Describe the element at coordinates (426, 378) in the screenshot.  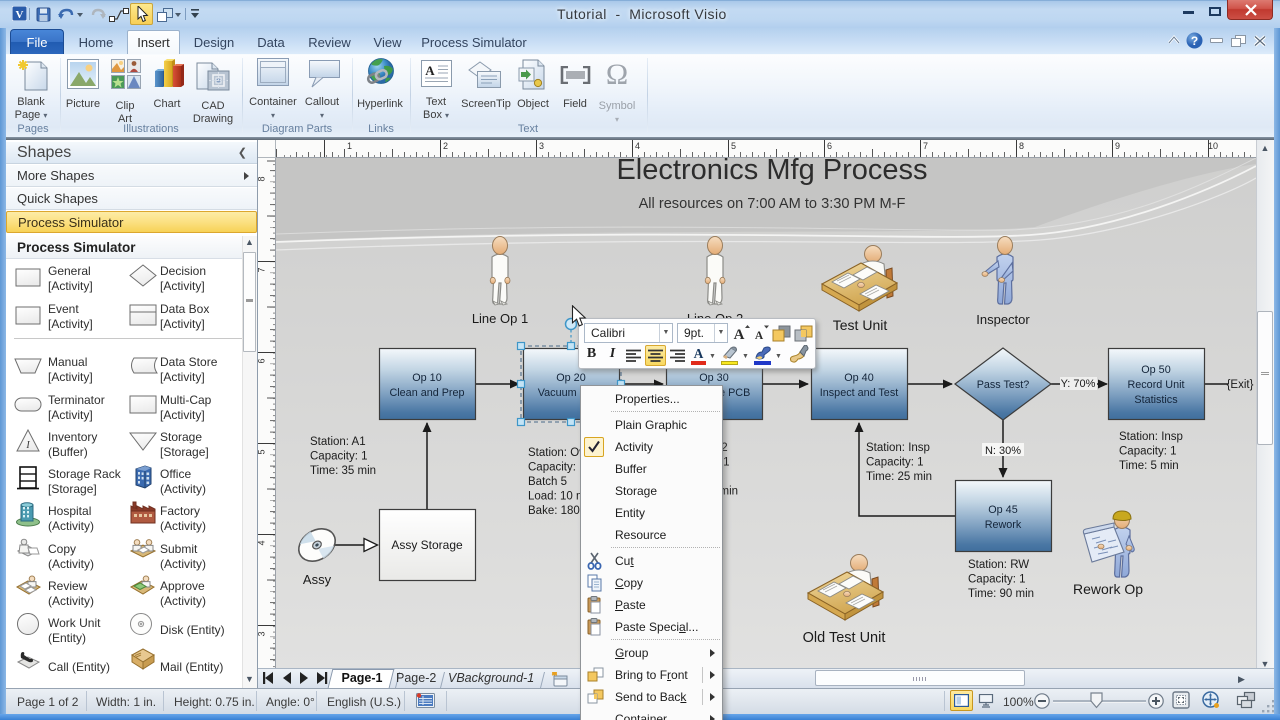
I see `svg-text: Op 10` at that location.